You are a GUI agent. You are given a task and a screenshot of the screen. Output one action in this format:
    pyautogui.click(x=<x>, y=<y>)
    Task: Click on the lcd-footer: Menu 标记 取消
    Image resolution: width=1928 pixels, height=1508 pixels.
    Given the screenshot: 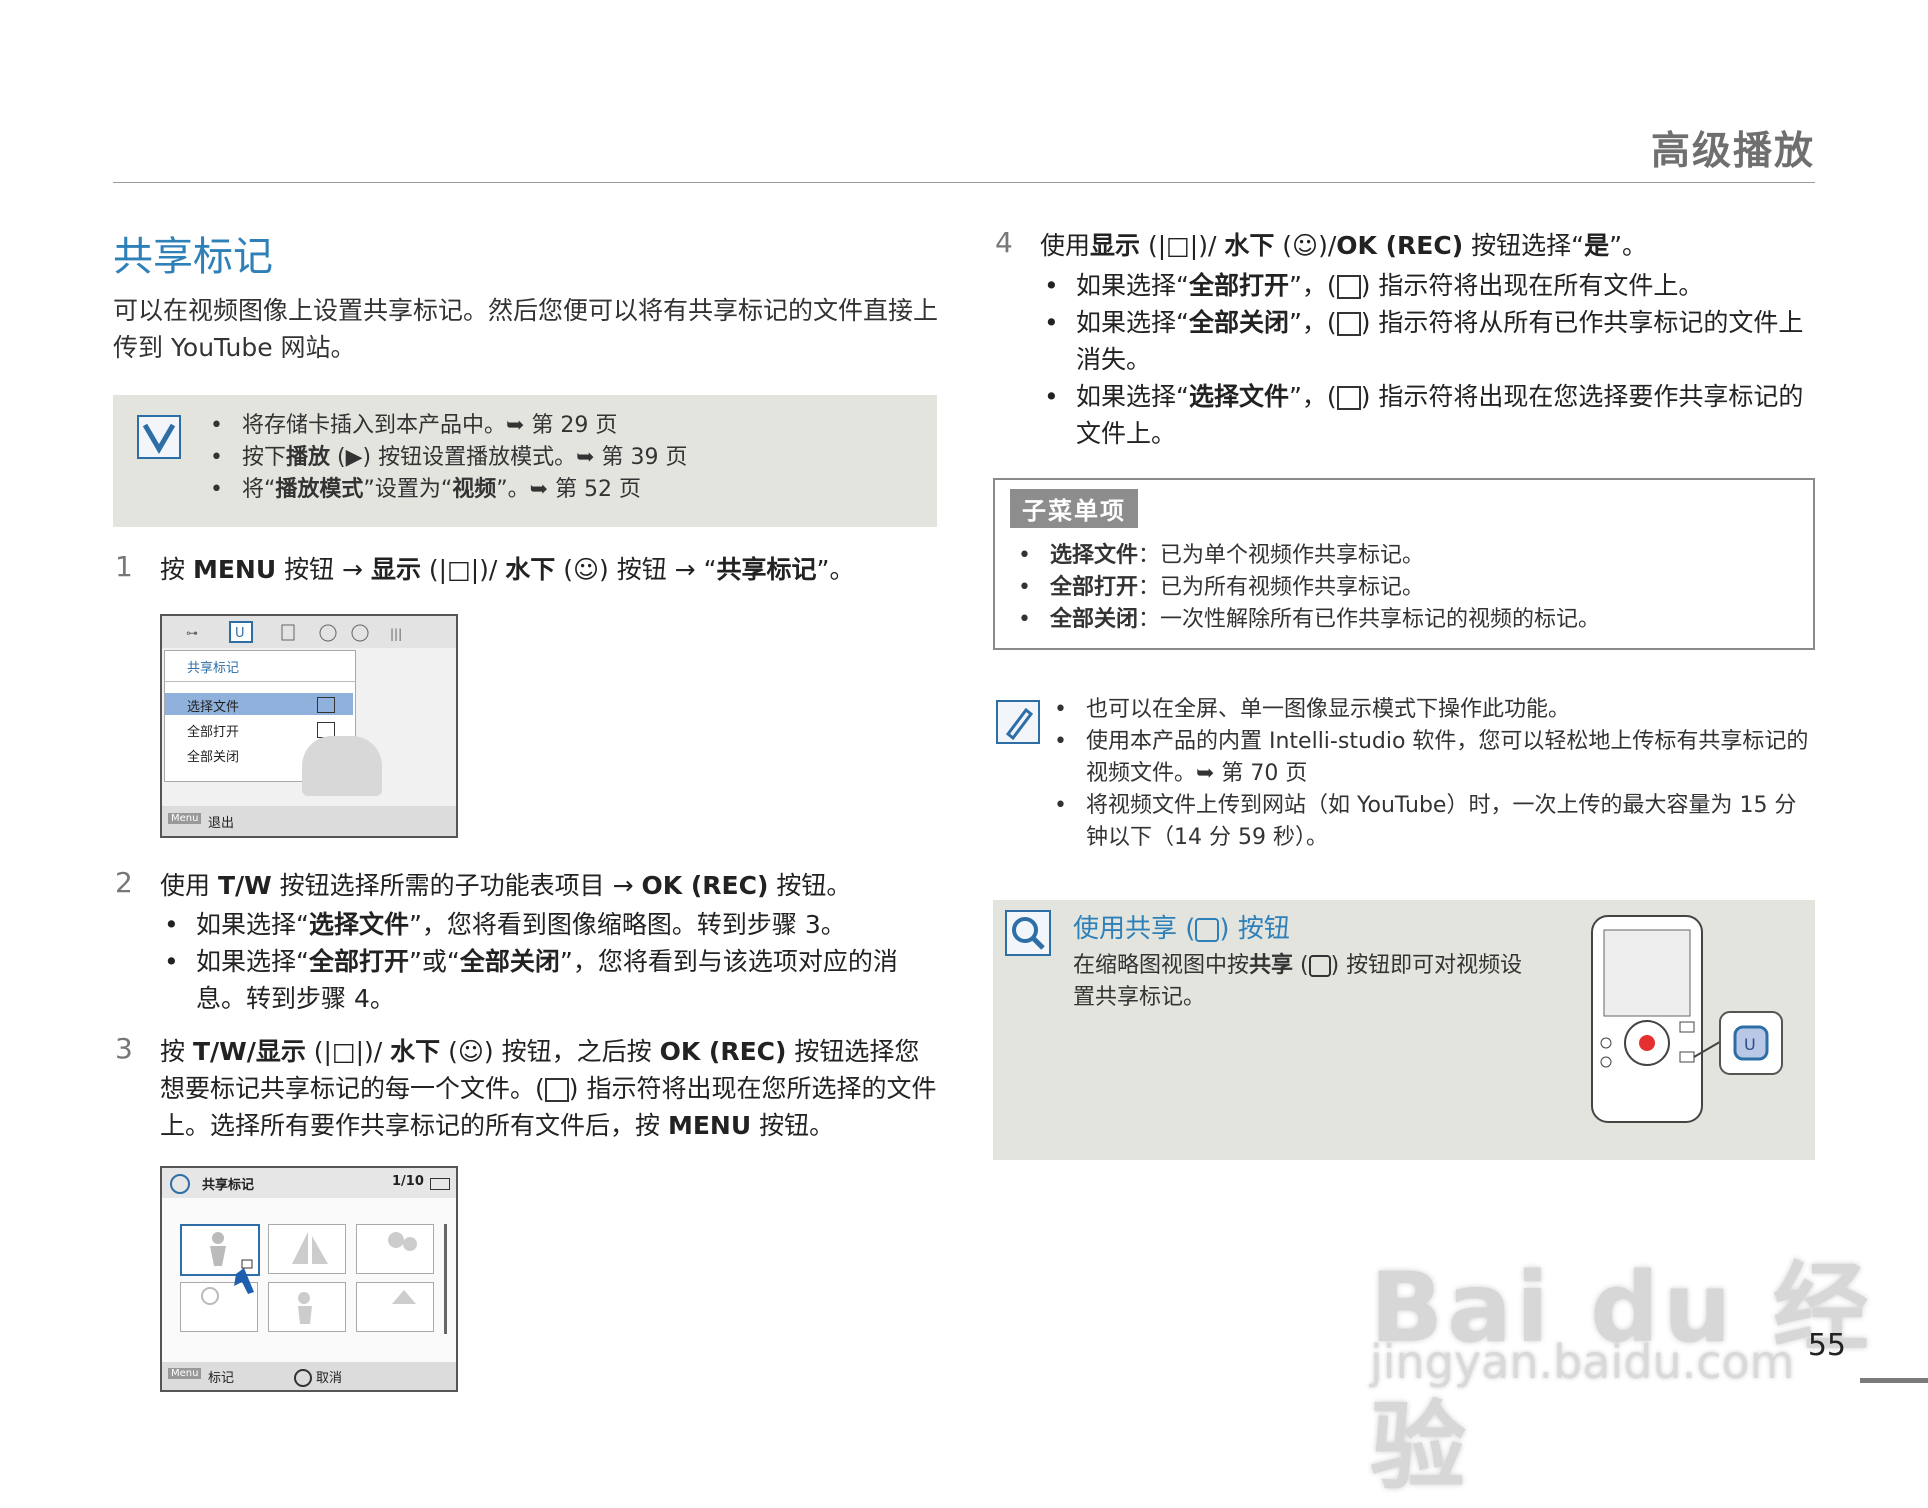 What is the action you would take?
    pyautogui.click(x=309, y=1376)
    